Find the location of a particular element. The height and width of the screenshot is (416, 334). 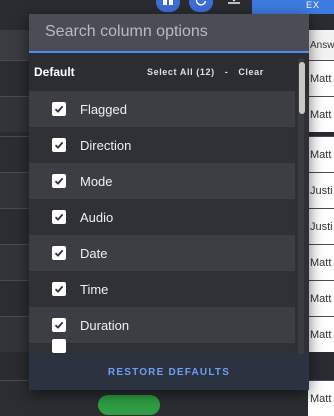

scrollbar-thumb is located at coordinates (302, 88).